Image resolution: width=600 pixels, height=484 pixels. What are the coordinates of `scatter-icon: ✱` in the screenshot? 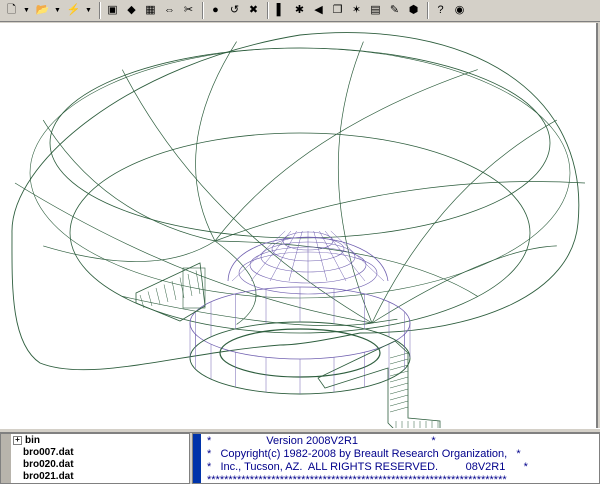 It's located at (299, 10).